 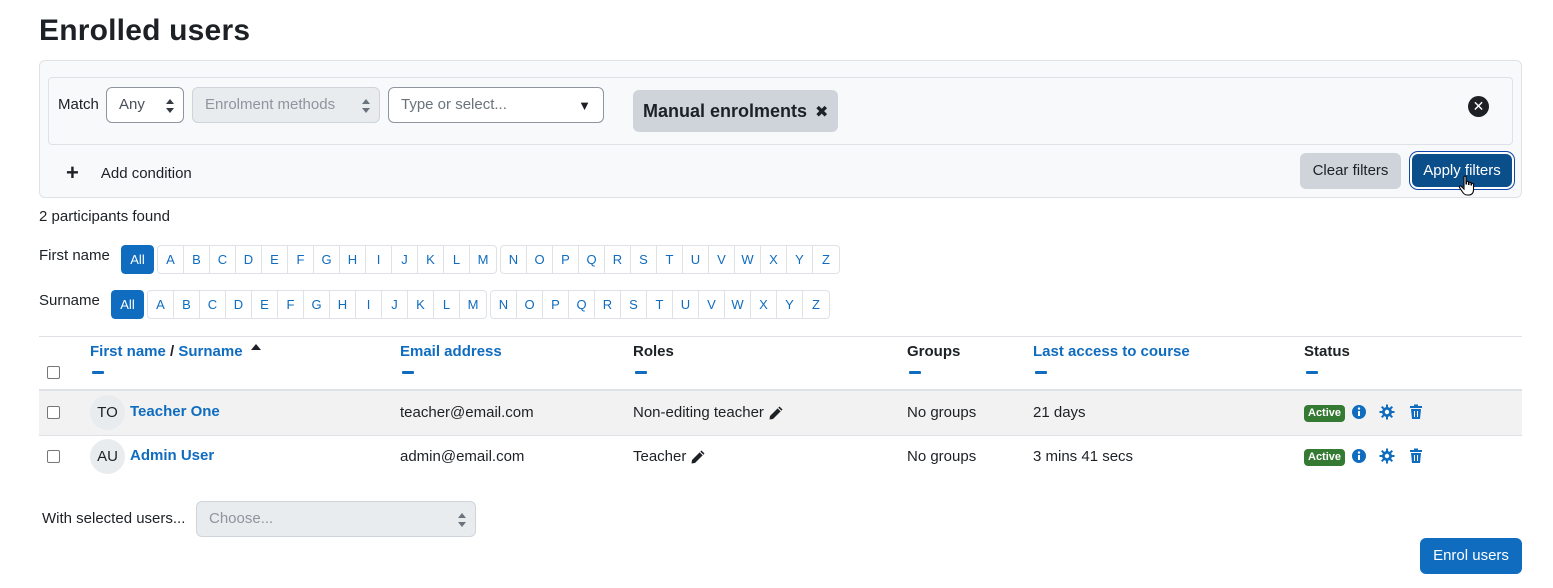 I want to click on first-name-initial-s: S, so click(x=644, y=259).